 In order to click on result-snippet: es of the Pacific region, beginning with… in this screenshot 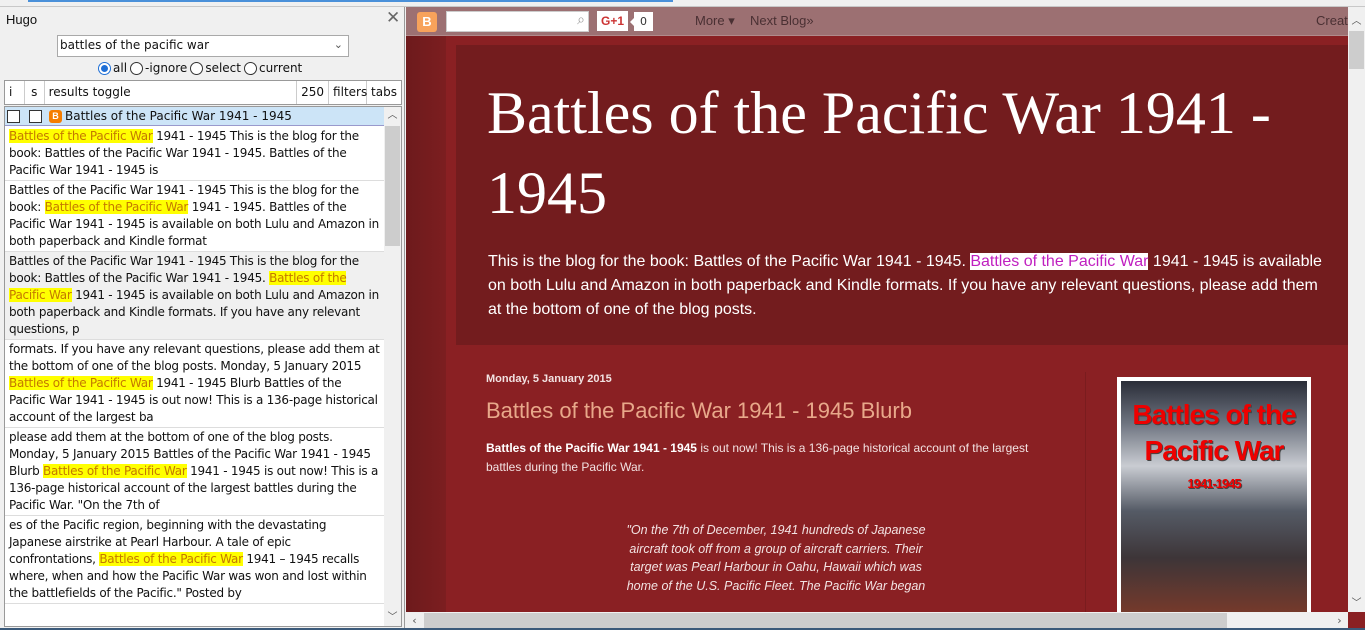, I will do `click(195, 560)`.